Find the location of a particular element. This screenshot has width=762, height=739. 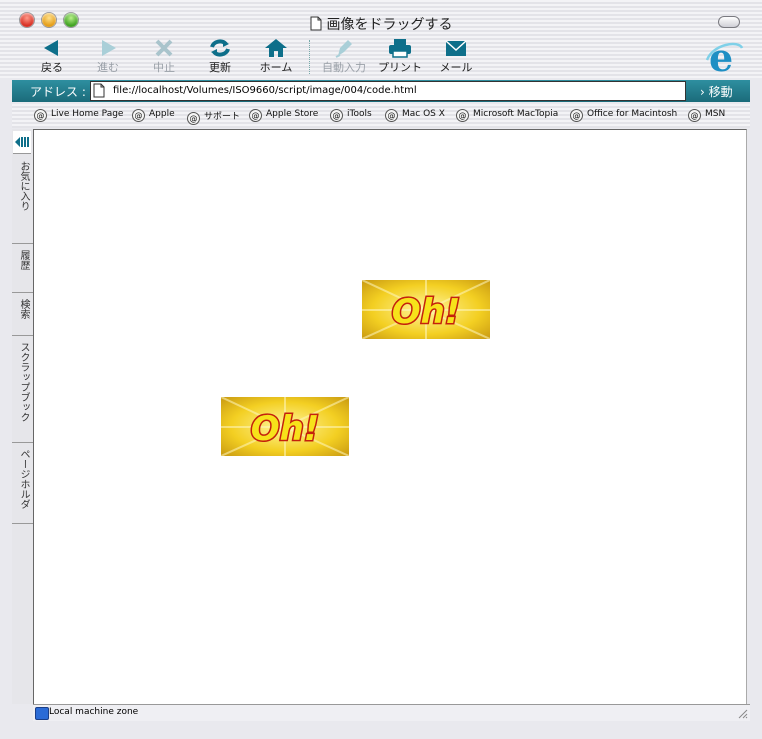

forward-button: 進む is located at coordinates (108, 57).